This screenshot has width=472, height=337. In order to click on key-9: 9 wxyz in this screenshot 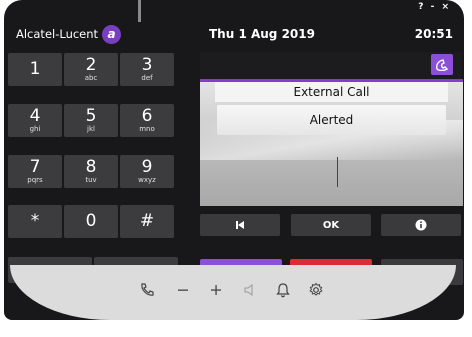, I will do `click(147, 171)`.